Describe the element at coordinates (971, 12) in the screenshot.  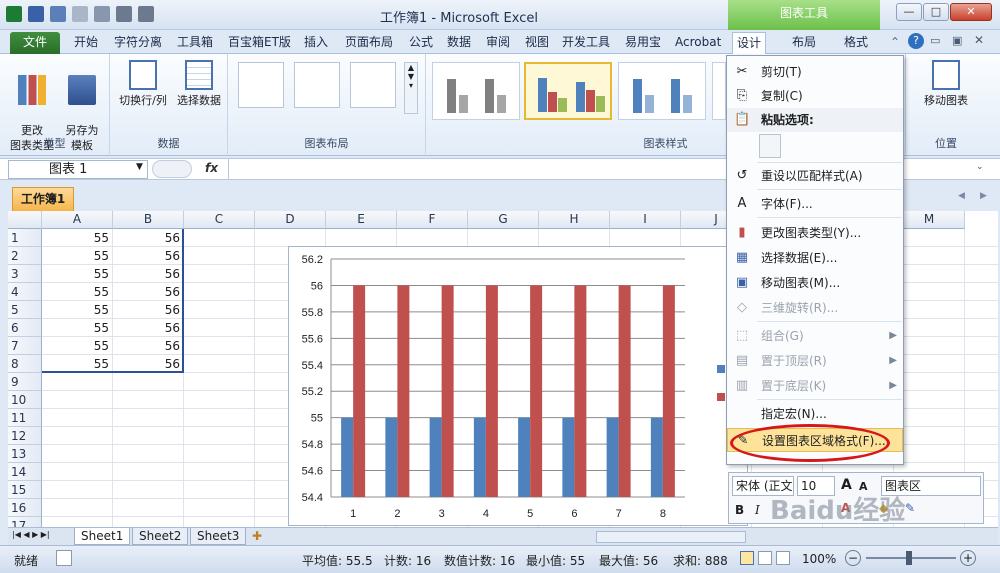
I see `close-button: ✕` at that location.